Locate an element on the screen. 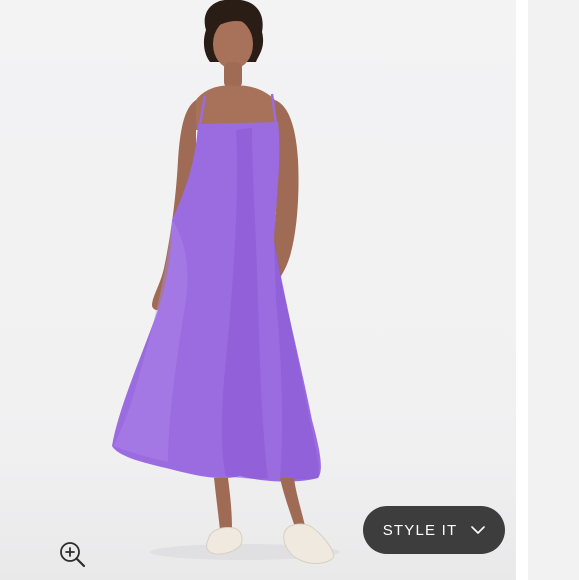  carousel-gap is located at coordinates (522, 290).